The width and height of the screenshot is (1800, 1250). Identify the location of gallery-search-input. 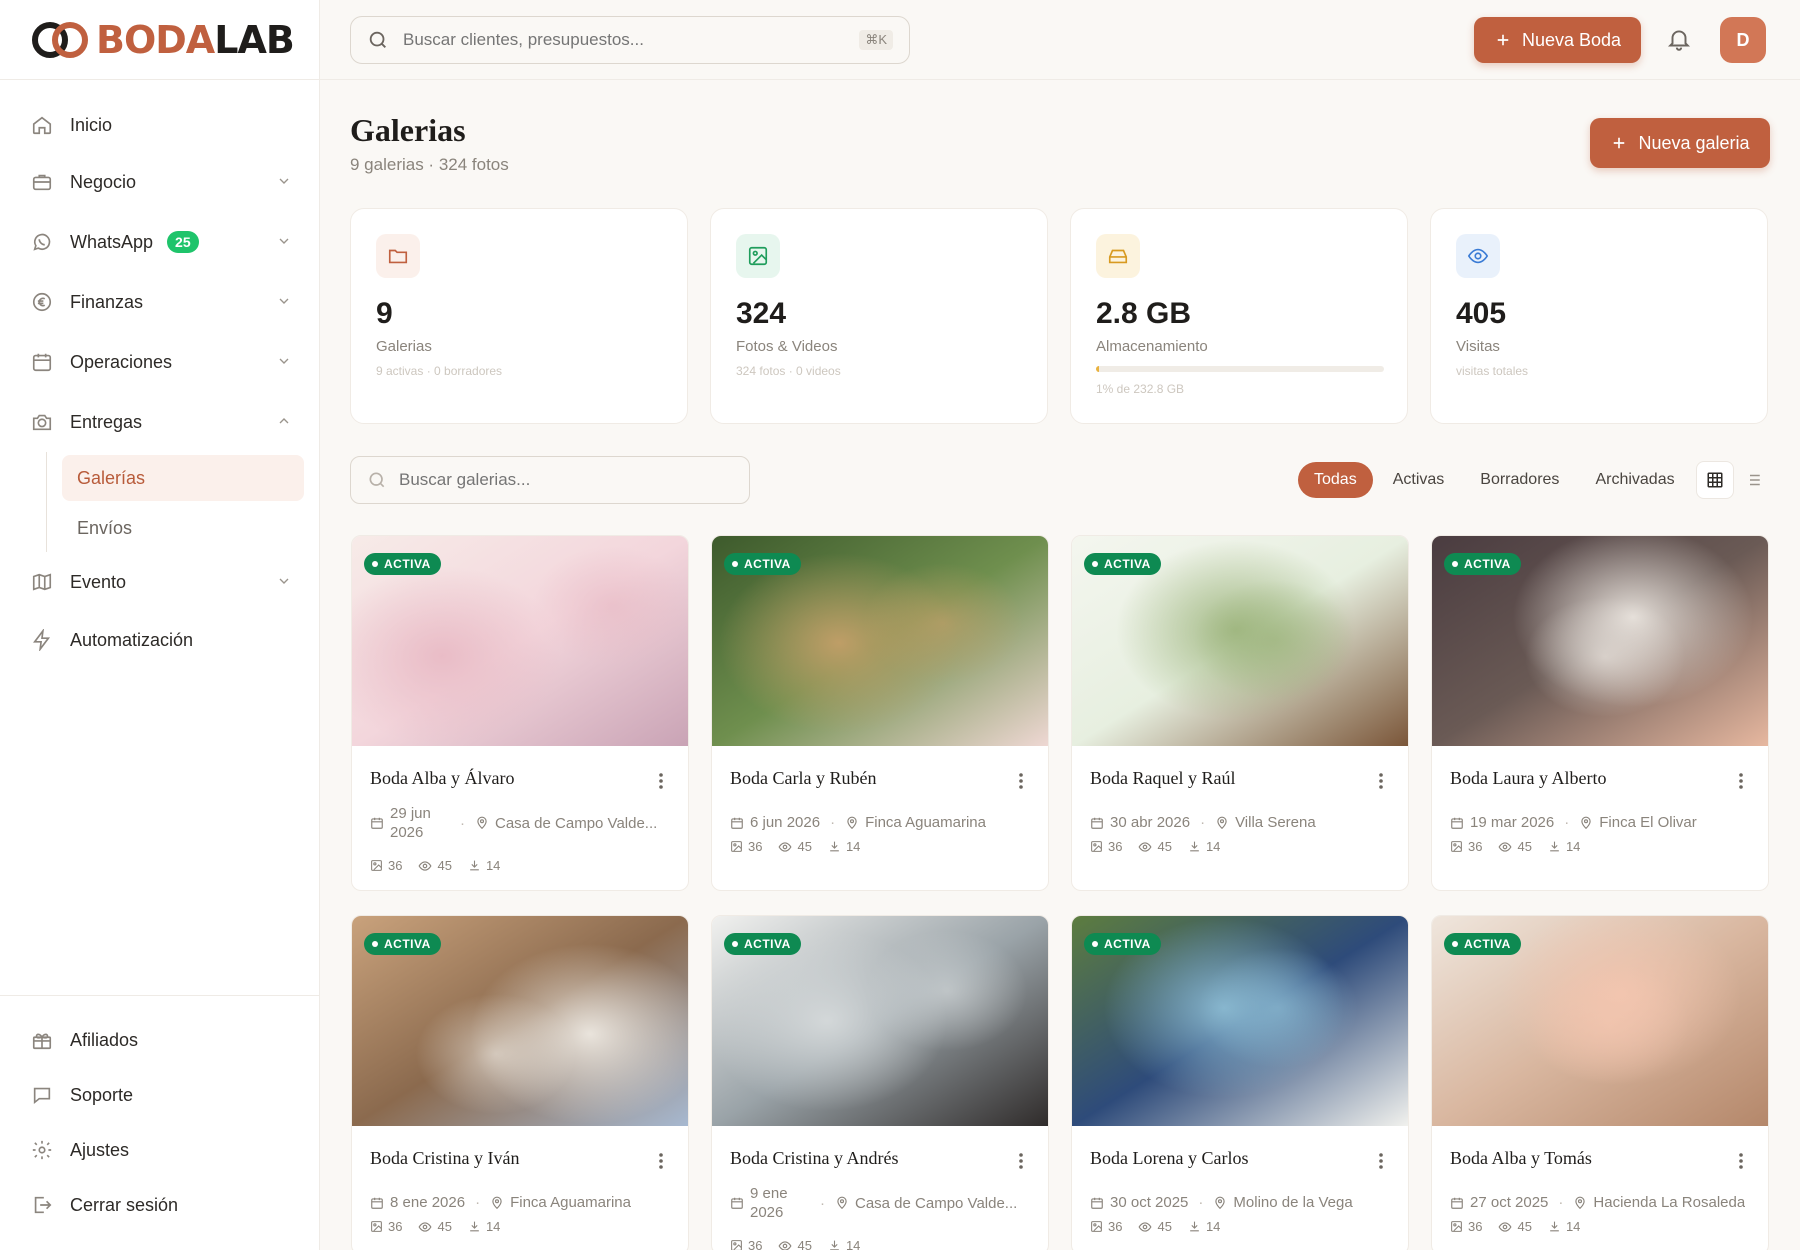
(559, 480).